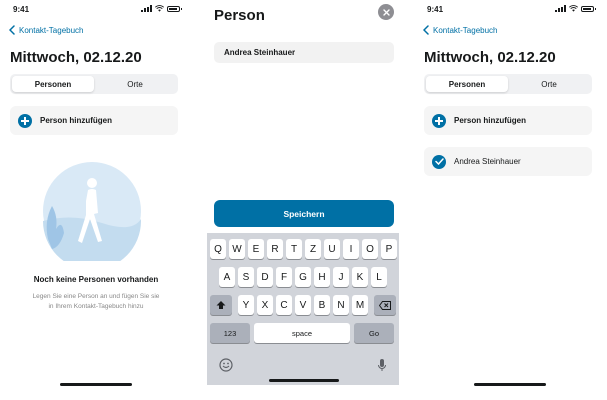  I want to click on backspace-icon, so click(385, 305).